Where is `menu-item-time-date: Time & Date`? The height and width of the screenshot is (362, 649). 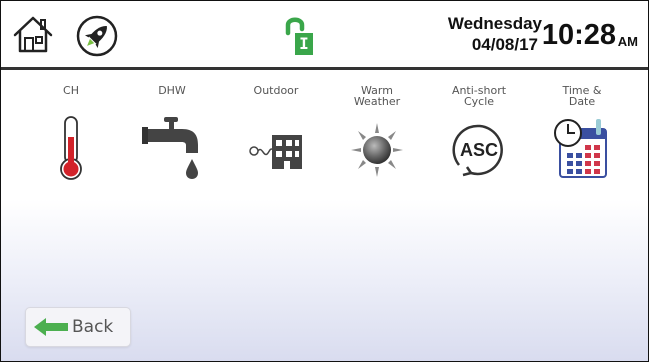 menu-item-time-date: Time & Date is located at coordinates (582, 140).